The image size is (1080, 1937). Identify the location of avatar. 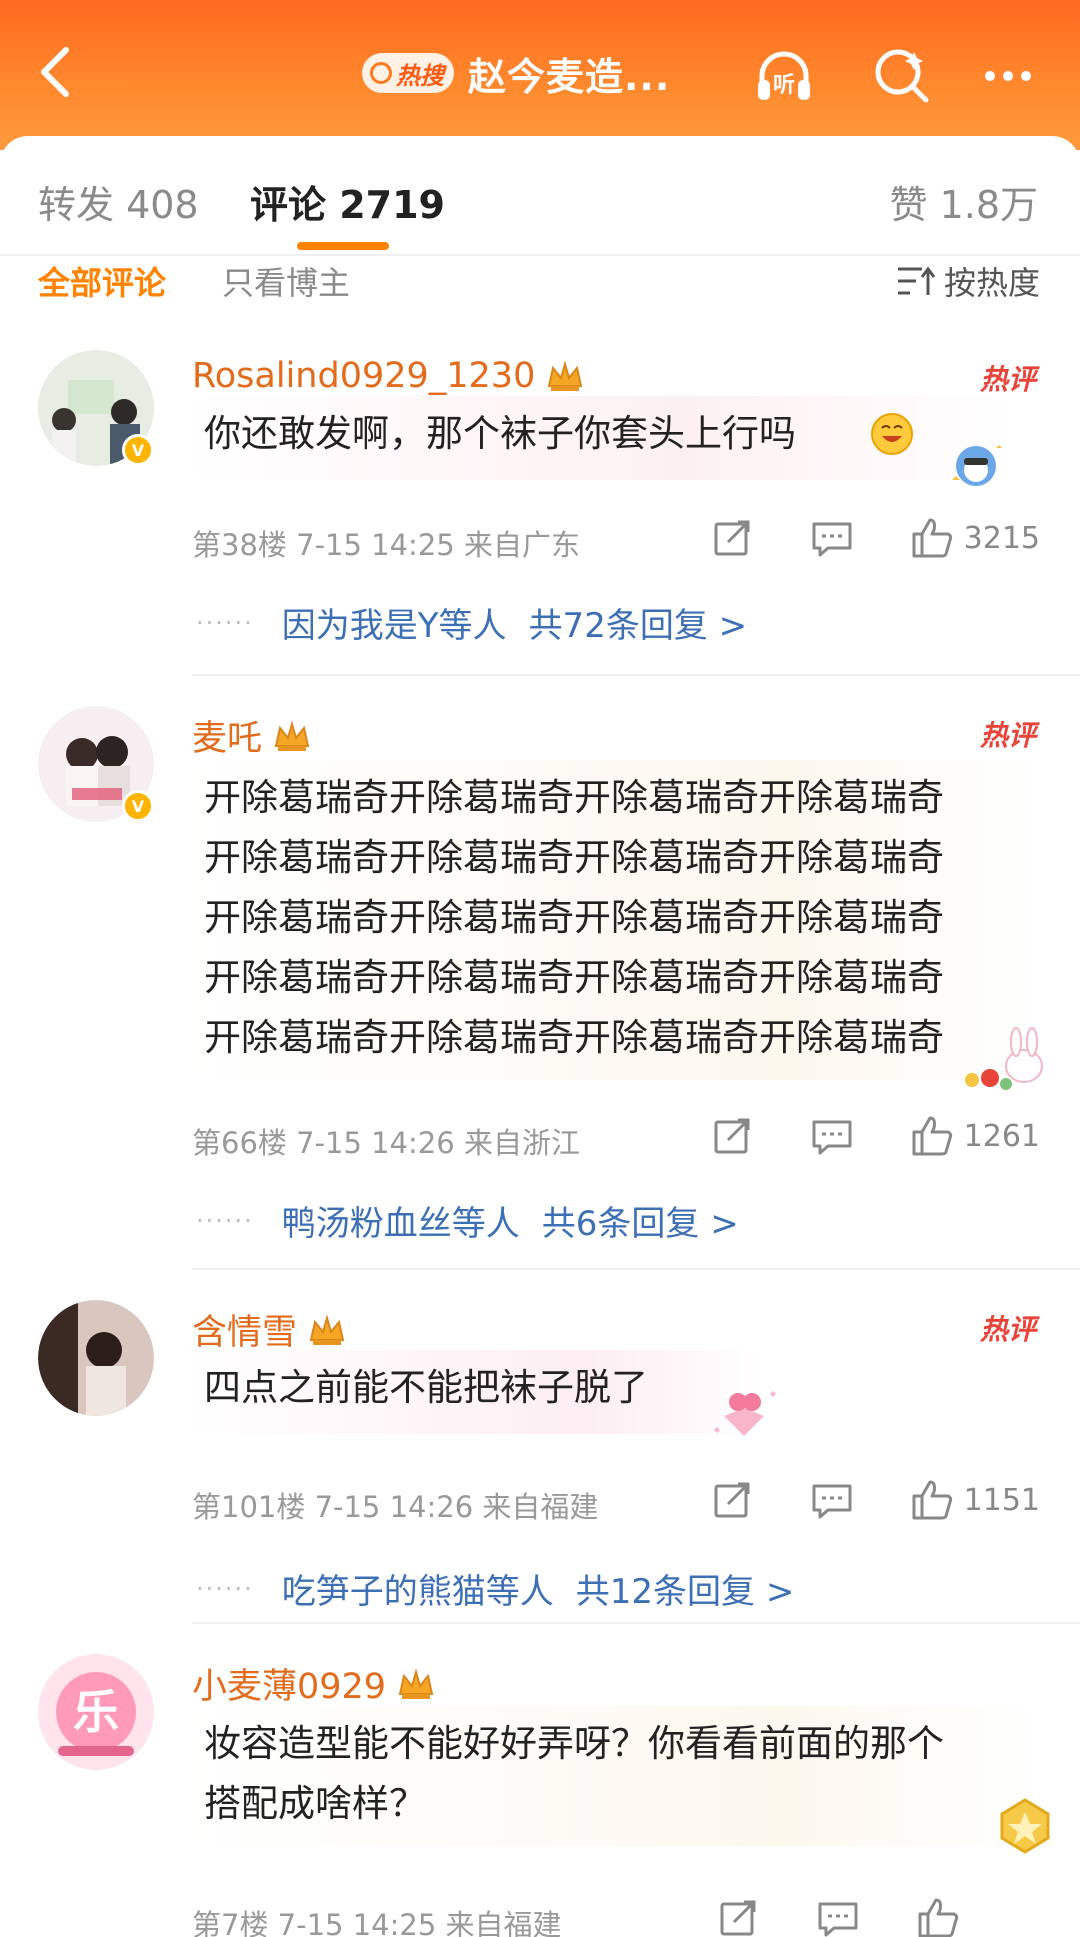
(96, 1358).